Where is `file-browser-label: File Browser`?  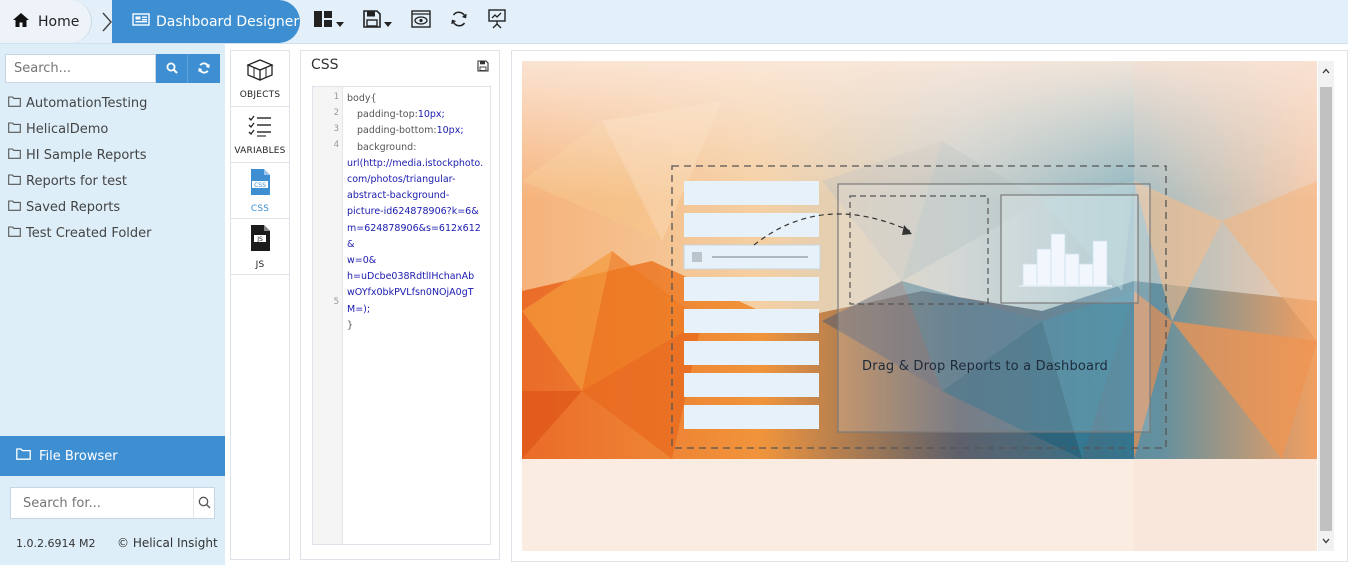
file-browser-label: File Browser is located at coordinates (78, 456).